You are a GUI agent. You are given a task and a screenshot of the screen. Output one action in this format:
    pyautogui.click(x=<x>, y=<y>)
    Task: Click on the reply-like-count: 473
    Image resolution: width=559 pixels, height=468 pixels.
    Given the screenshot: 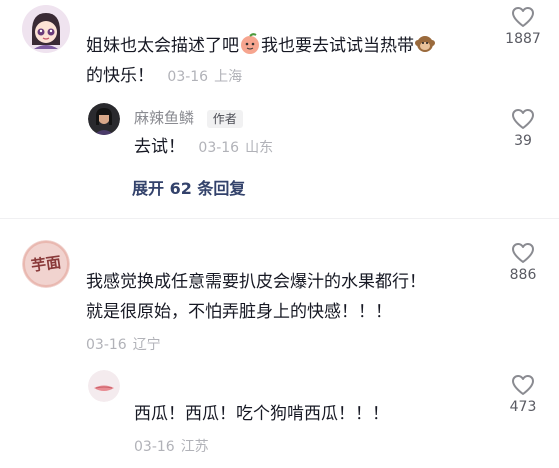 What is the action you would take?
    pyautogui.click(x=523, y=407)
    